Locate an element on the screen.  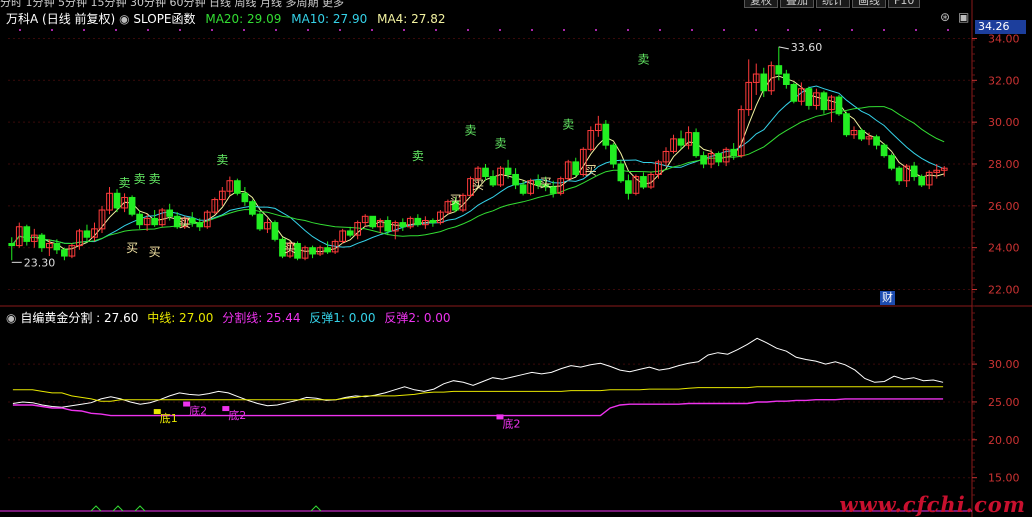
golden-line is located at coordinates (478, 372).